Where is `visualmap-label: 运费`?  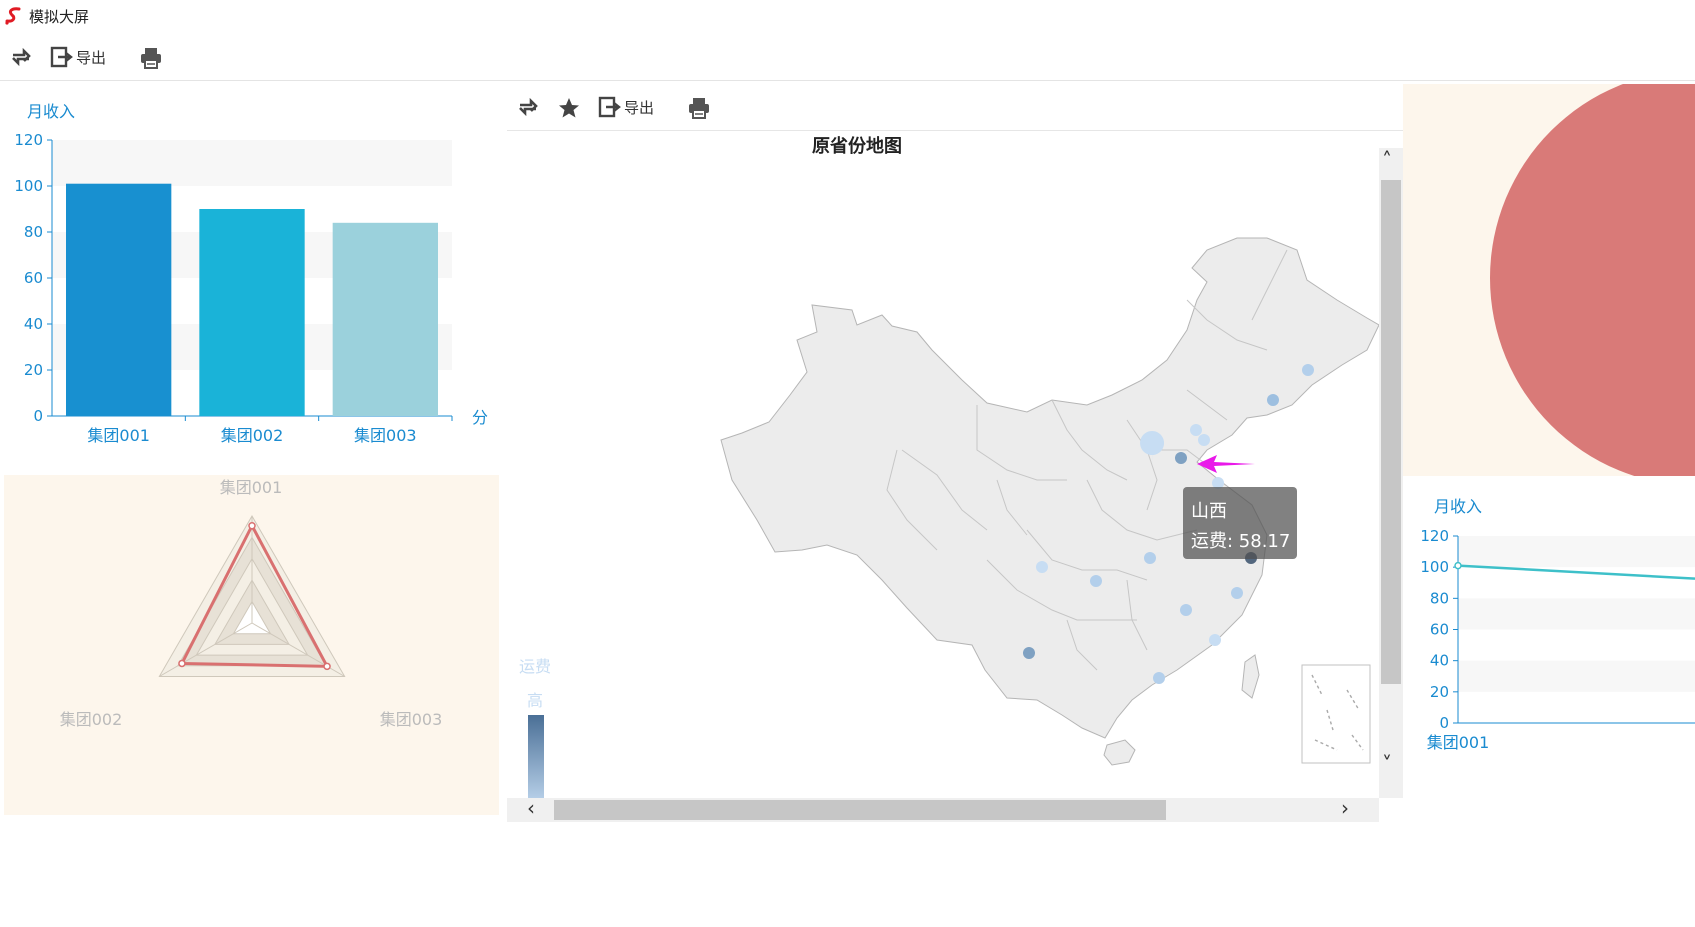 visualmap-label: 运费 is located at coordinates (535, 666).